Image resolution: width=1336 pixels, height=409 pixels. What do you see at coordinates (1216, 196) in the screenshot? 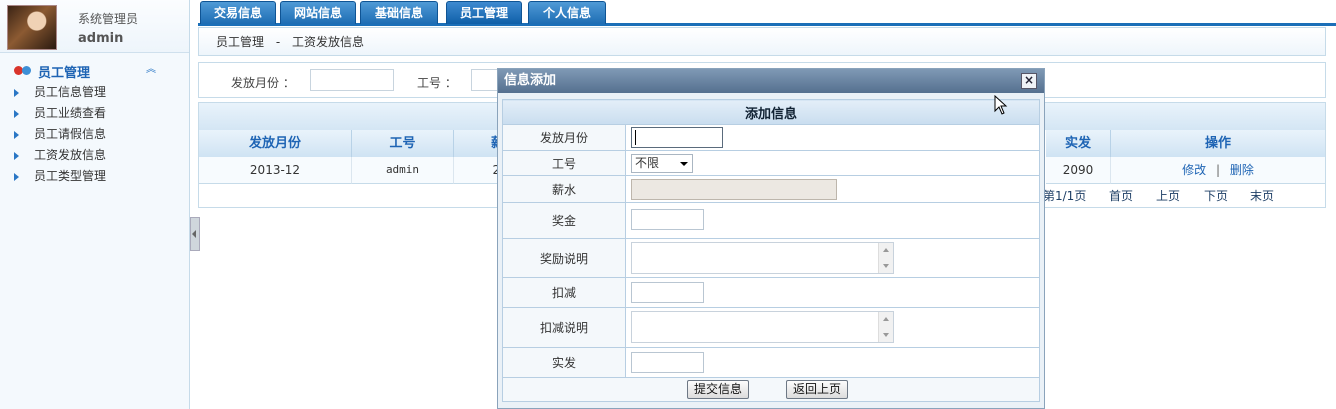
I see `pager-next: 下页` at bounding box center [1216, 196].